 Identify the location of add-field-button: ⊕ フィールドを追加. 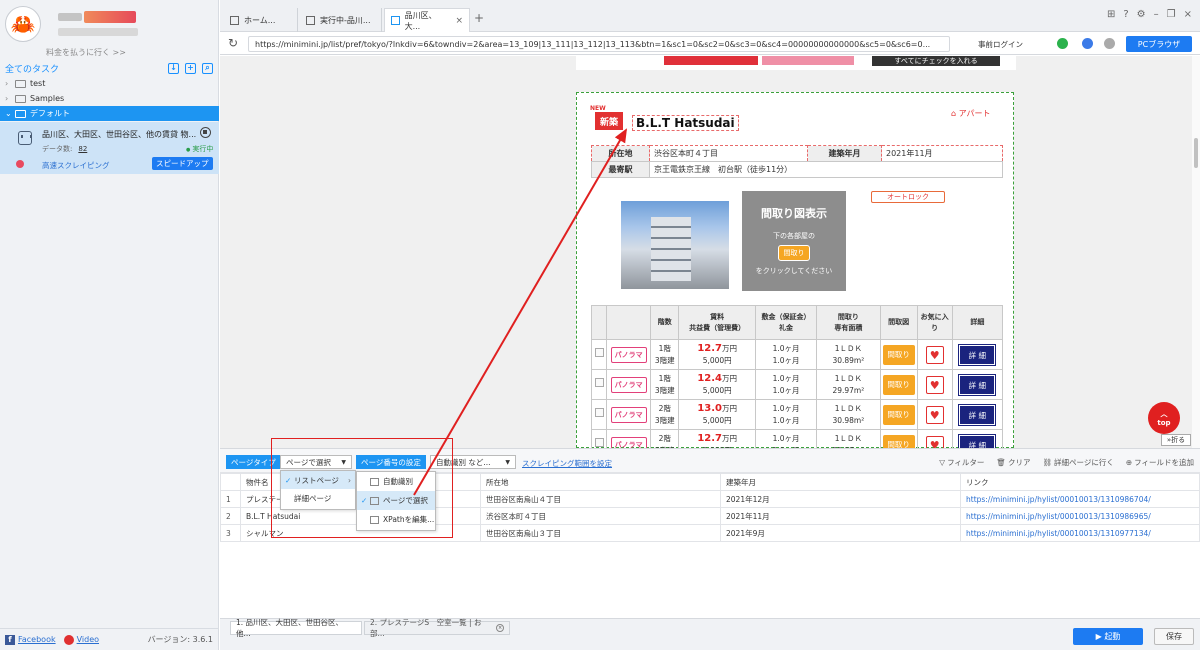
(1160, 462).